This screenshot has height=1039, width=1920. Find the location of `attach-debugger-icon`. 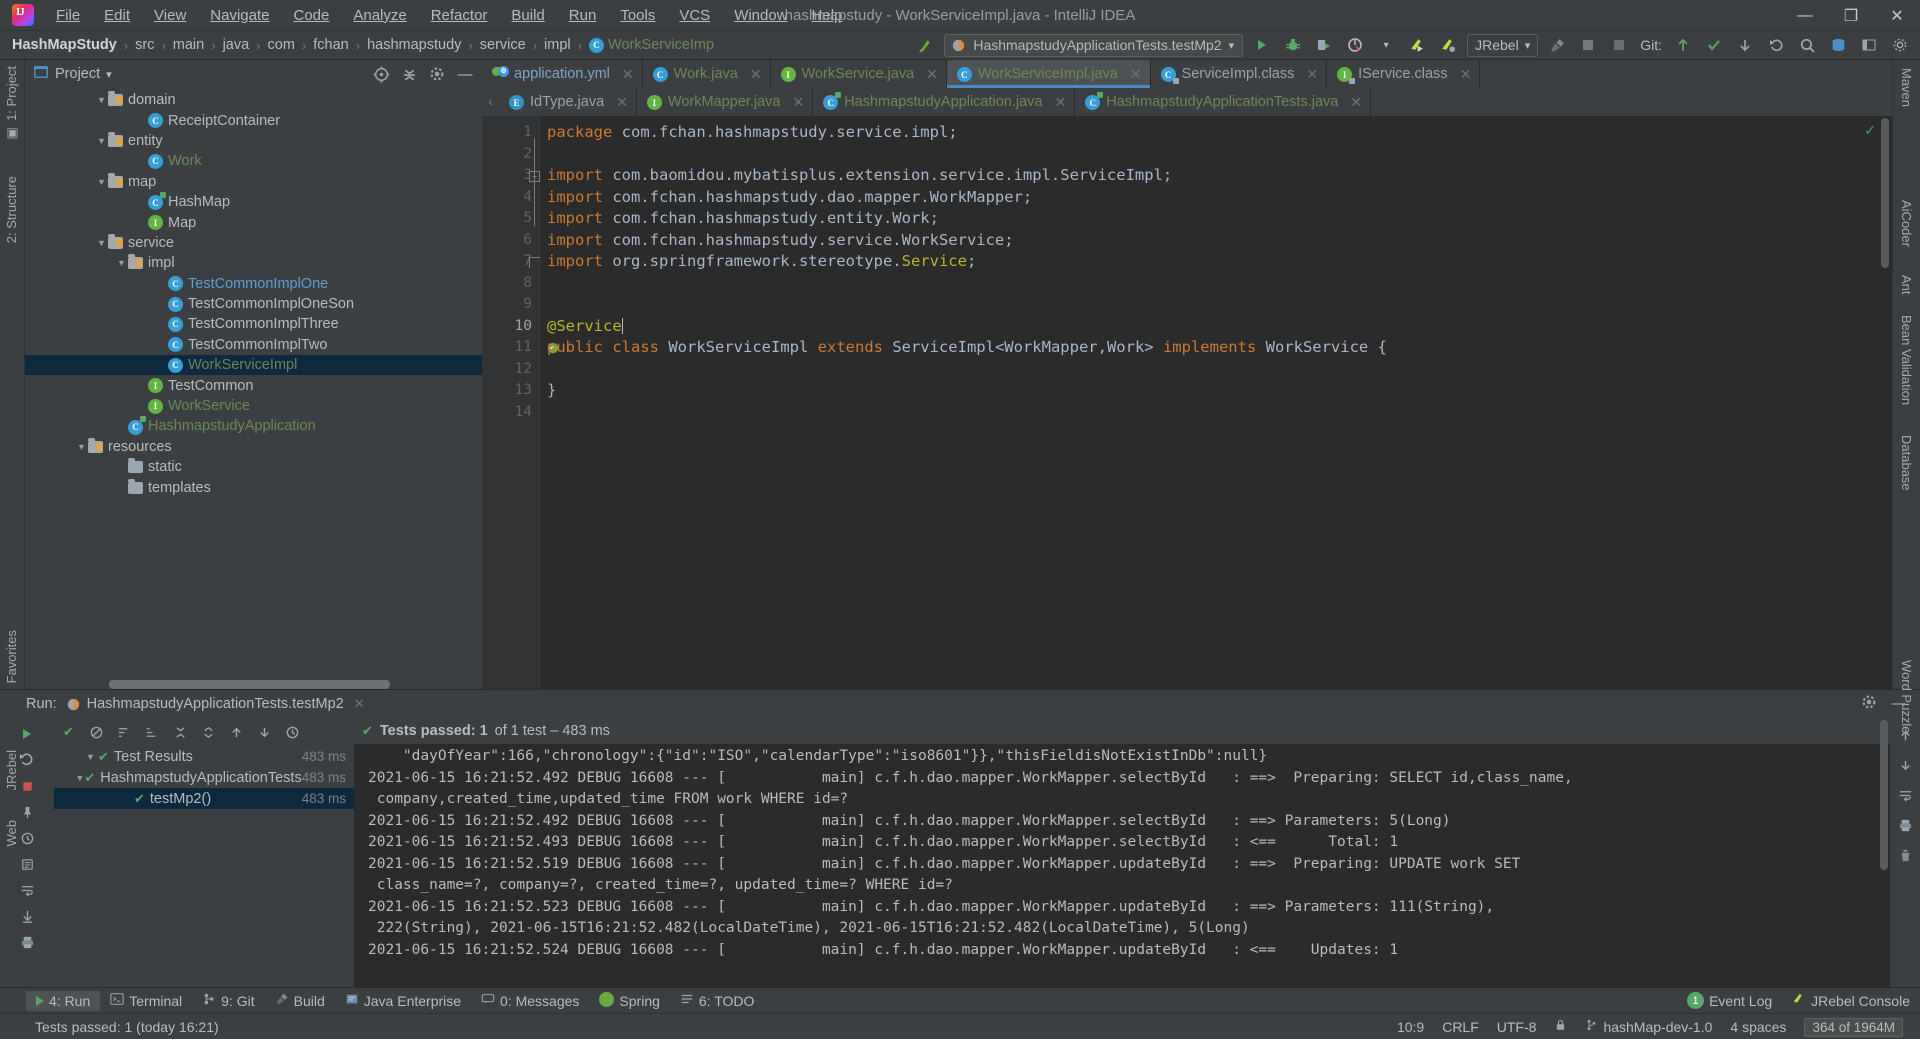

attach-debugger-icon is located at coordinates (1588, 45).